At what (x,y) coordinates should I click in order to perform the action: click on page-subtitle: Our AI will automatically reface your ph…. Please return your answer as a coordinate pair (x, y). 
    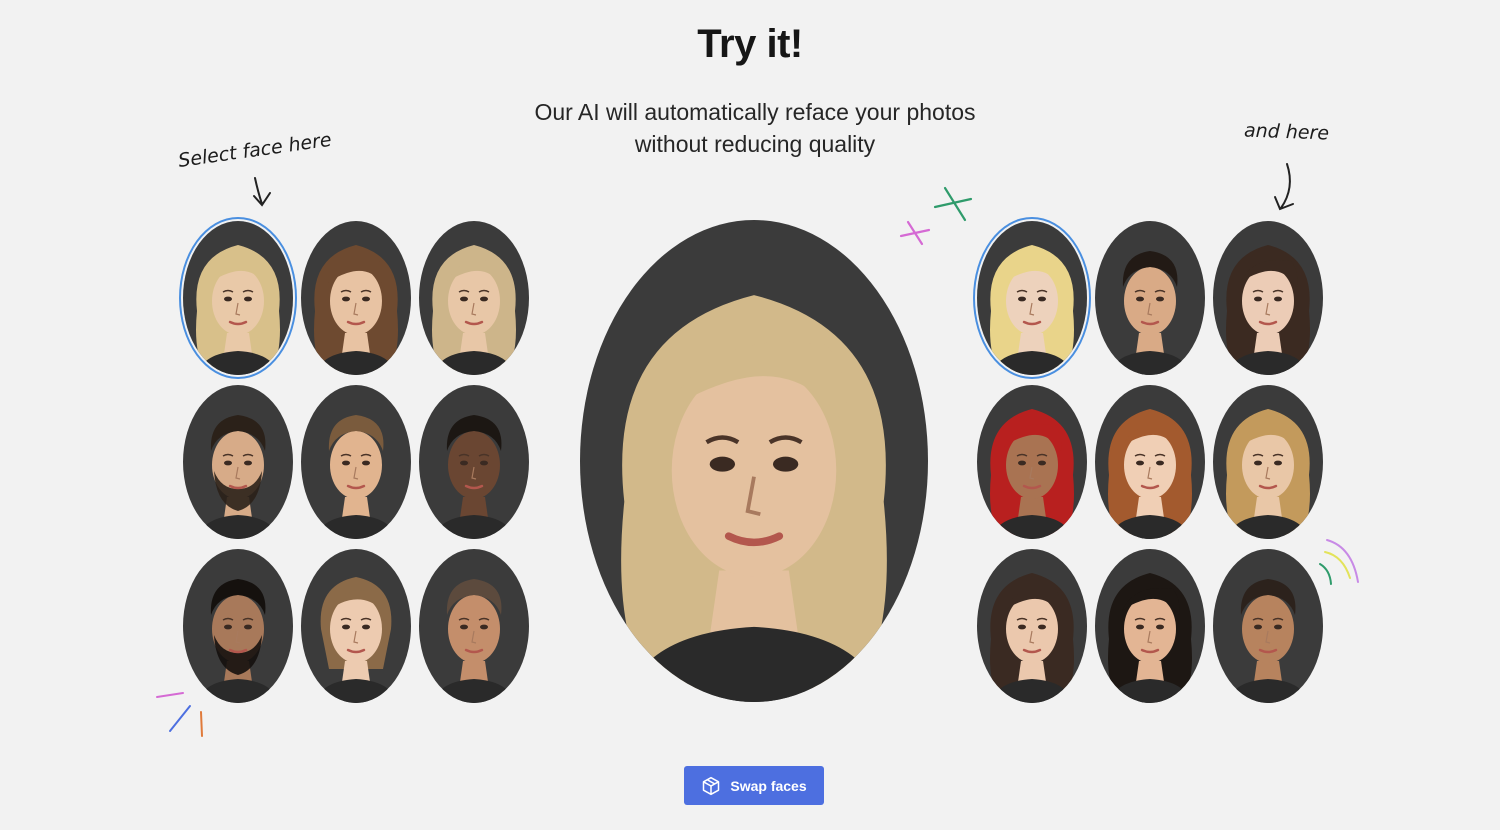
    Looking at the image, I should click on (755, 128).